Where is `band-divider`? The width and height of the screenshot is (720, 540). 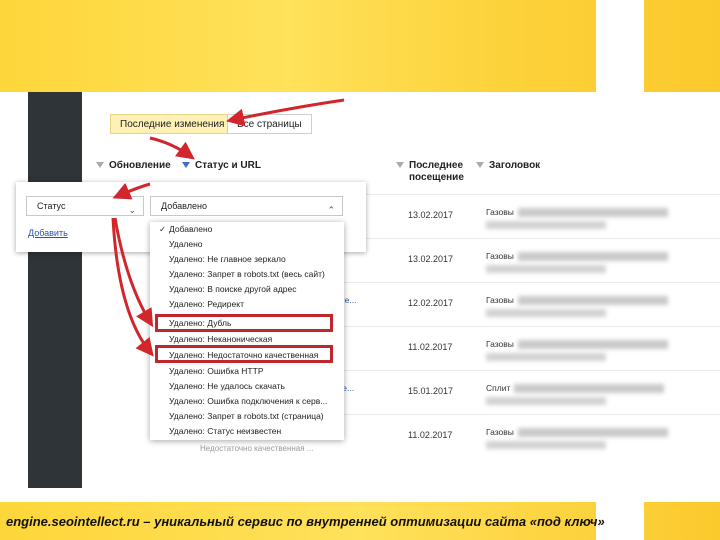 band-divider is located at coordinates (620, 46).